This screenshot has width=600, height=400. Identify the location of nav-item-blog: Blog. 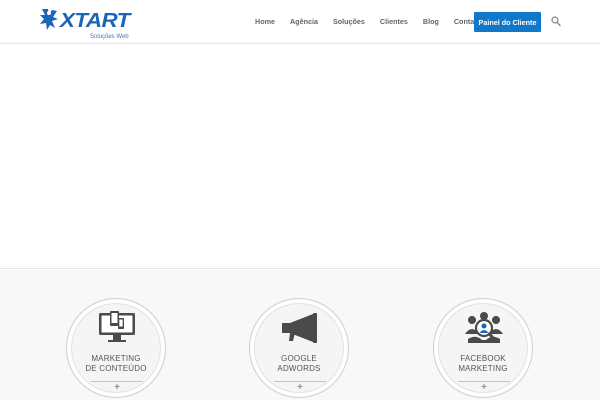
(431, 22).